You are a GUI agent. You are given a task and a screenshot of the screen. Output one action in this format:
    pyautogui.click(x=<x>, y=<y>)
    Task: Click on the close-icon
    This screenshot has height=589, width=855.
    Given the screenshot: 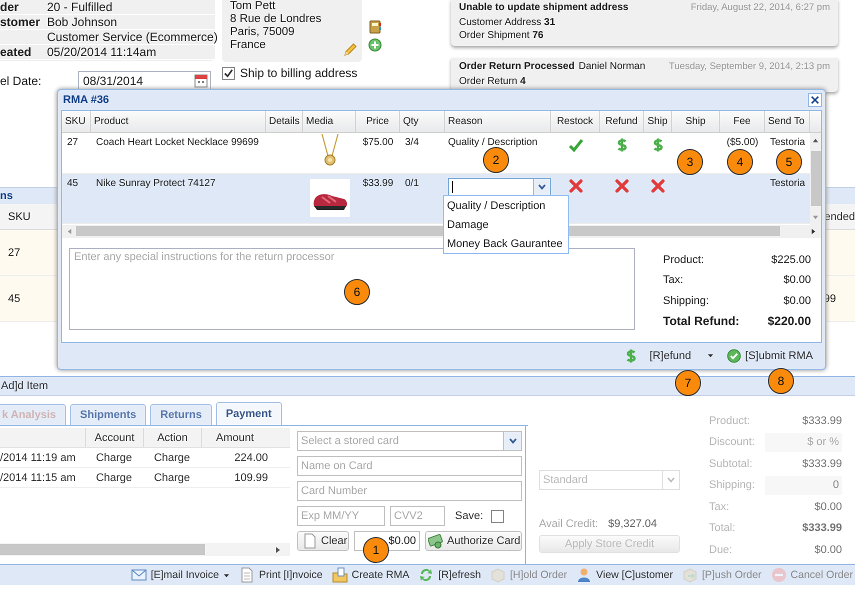 What is the action you would take?
    pyautogui.click(x=815, y=99)
    